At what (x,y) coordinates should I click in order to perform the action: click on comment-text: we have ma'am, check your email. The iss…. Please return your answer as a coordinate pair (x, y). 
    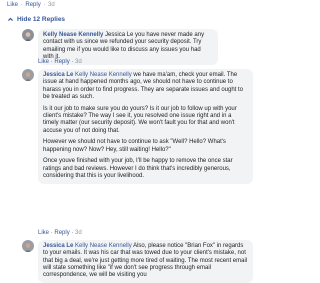
    Looking at the image, I should click on (143, 86).